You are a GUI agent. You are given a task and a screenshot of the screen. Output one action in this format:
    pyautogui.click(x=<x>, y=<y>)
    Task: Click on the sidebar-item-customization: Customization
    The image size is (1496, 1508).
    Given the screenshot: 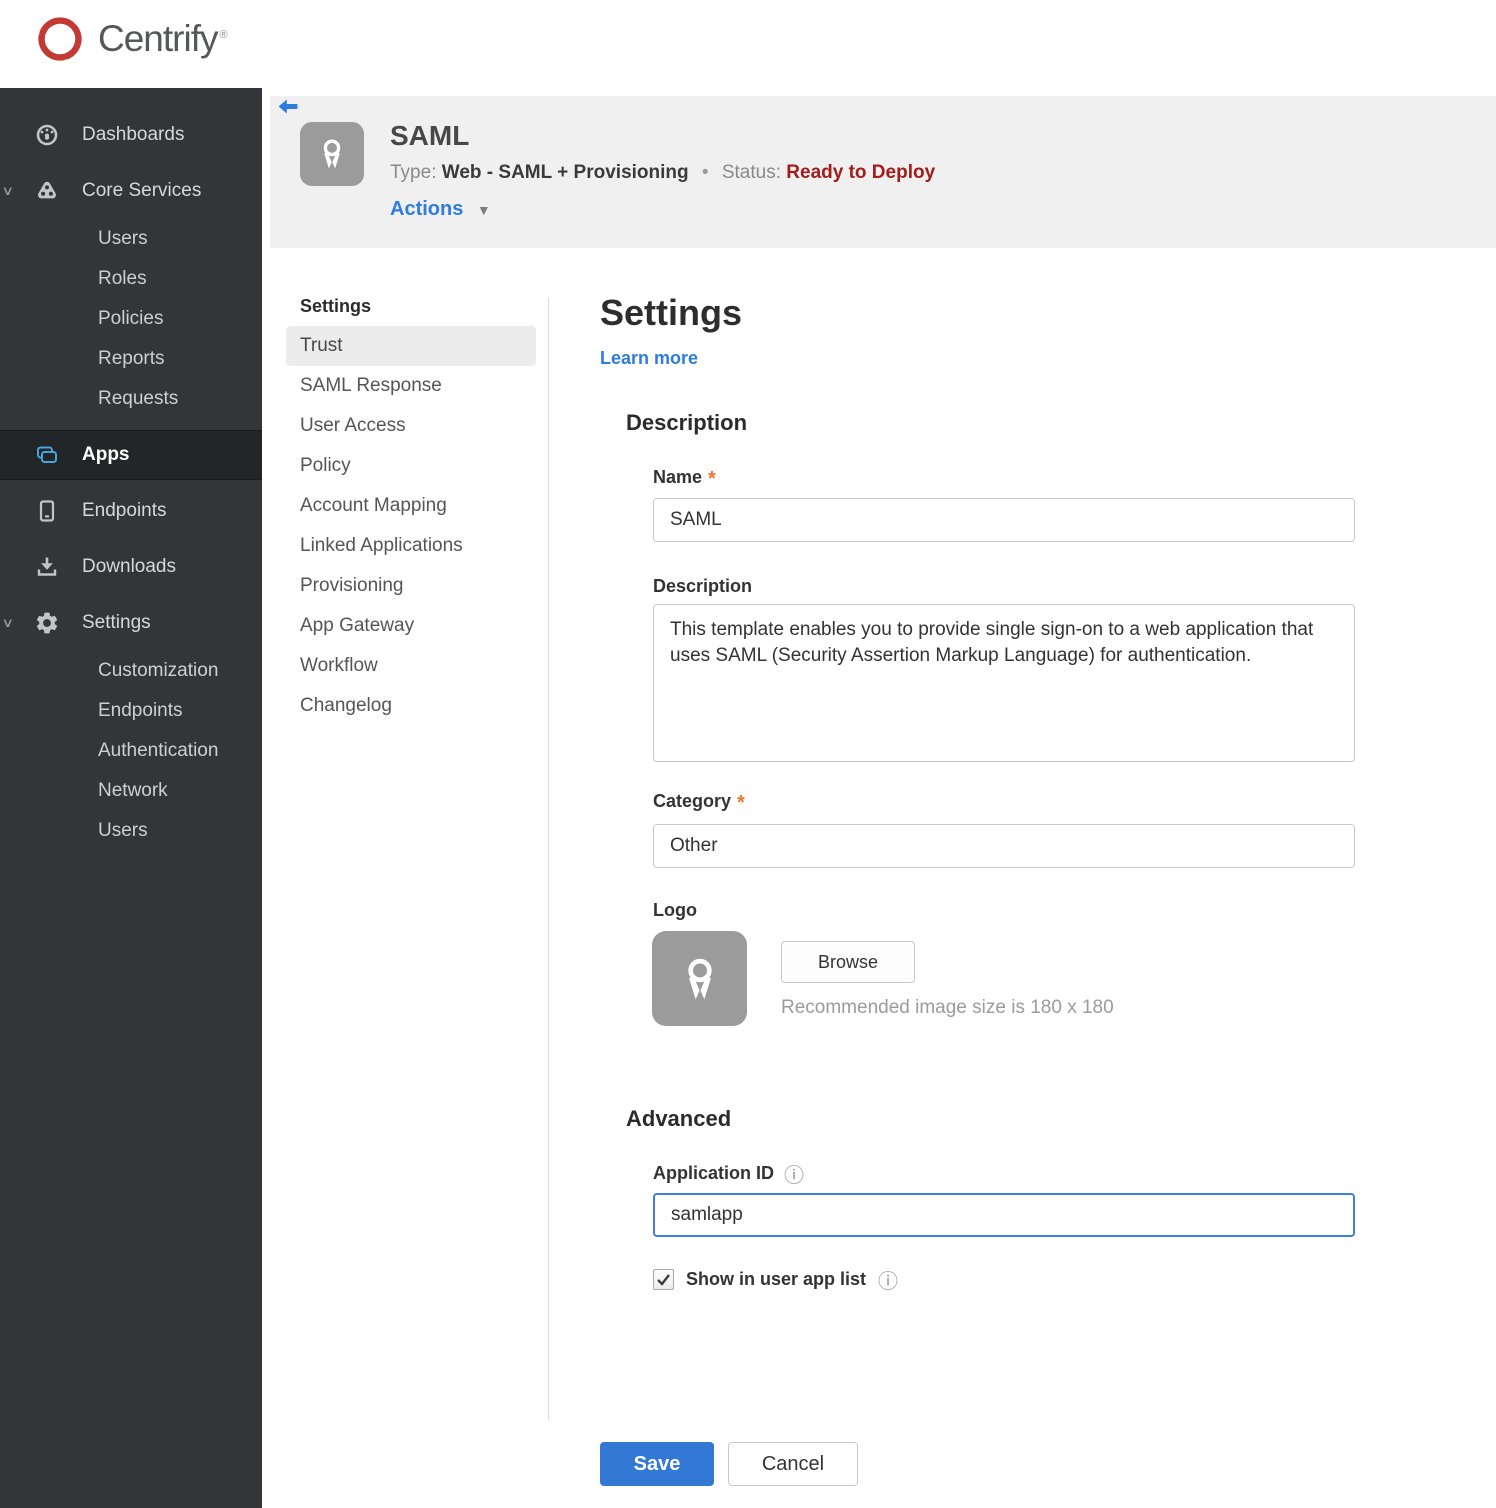 What is the action you would take?
    pyautogui.click(x=131, y=671)
    